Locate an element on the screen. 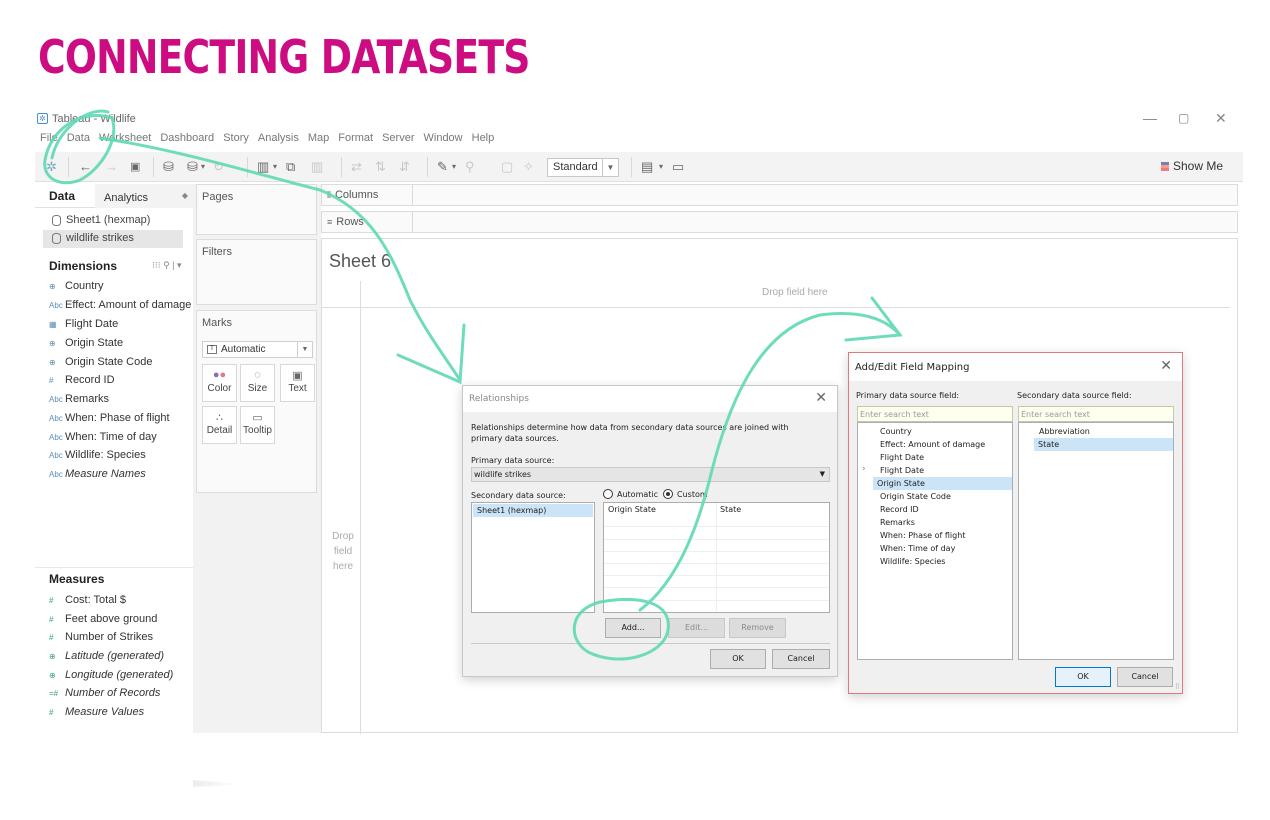  clear-sheet-icon: ▥ is located at coordinates (317, 167).